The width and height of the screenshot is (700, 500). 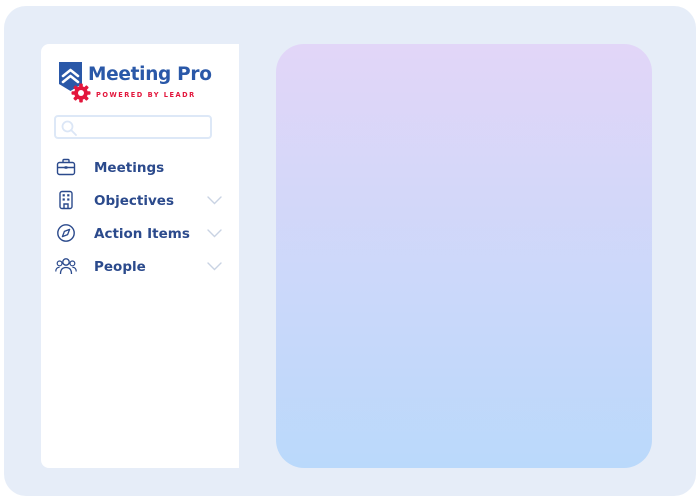 What do you see at coordinates (129, 168) in the screenshot?
I see `sidebar-item-label: Meetings` at bounding box center [129, 168].